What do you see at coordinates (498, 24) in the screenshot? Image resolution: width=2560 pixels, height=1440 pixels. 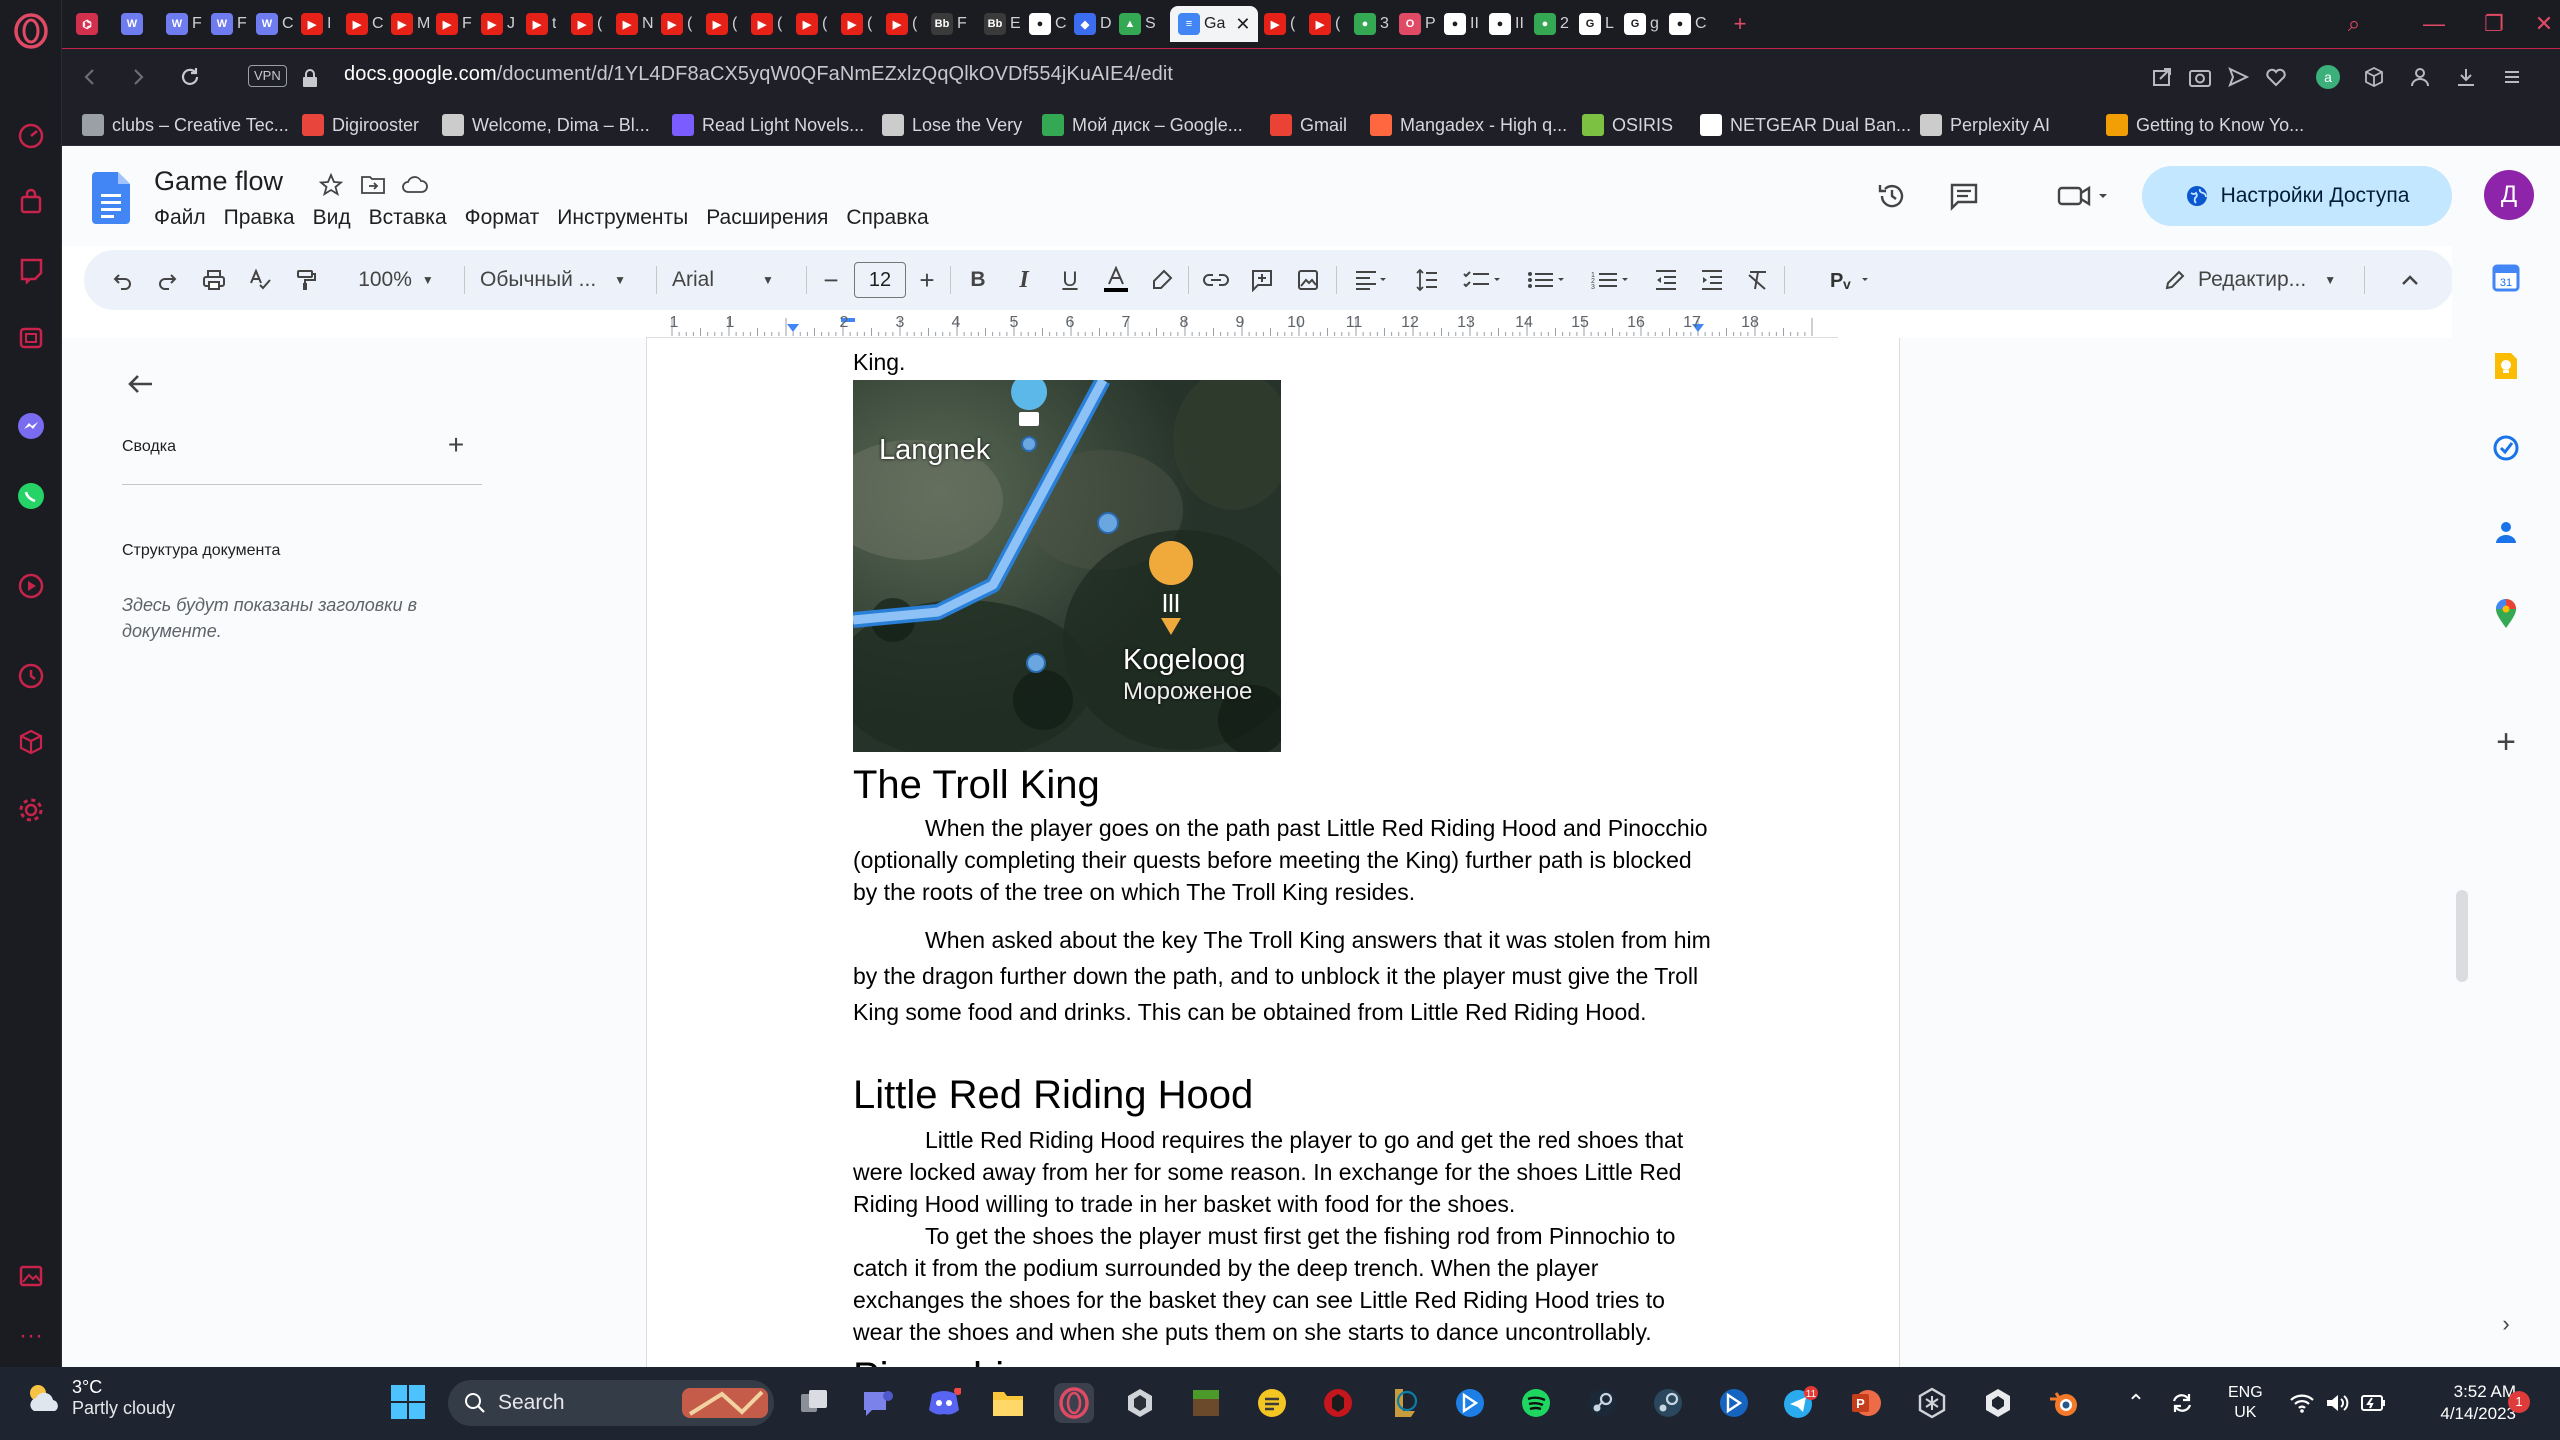 I see `tab: ▶ J` at bounding box center [498, 24].